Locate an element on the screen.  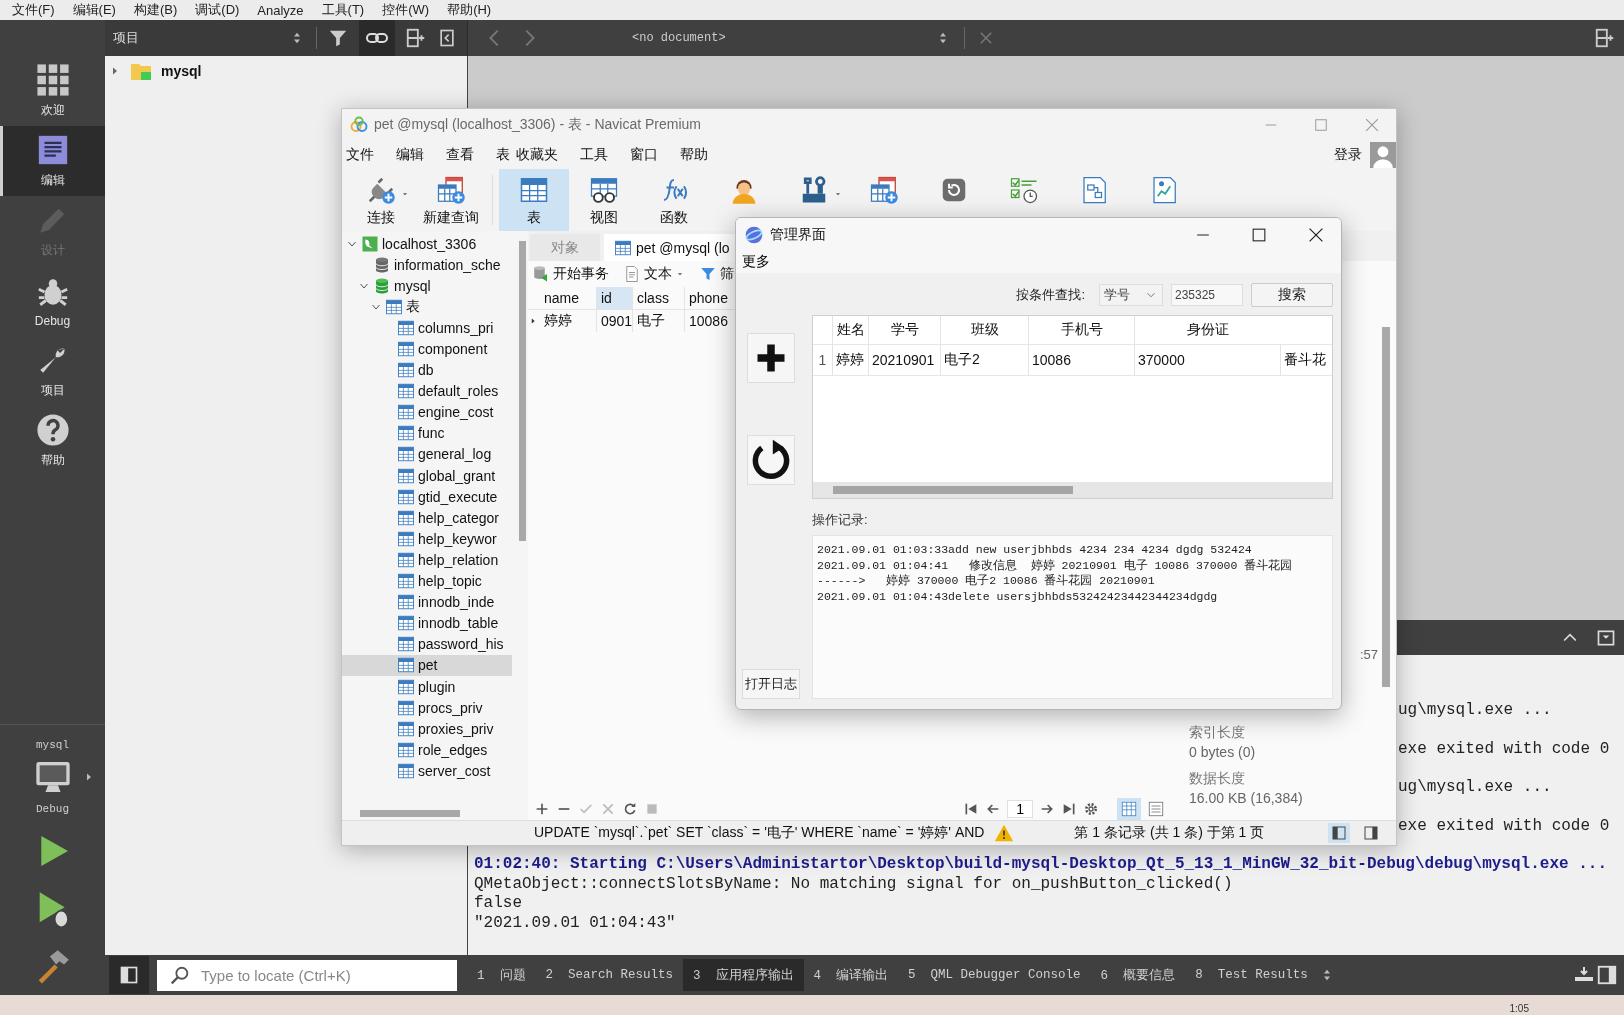
output-tab: 6 概要信息 is located at coordinates (1138, 975).